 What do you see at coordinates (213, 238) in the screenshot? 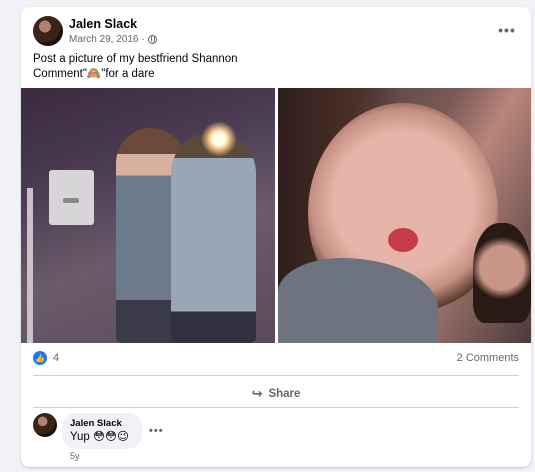
I see `person-graphic` at bounding box center [213, 238].